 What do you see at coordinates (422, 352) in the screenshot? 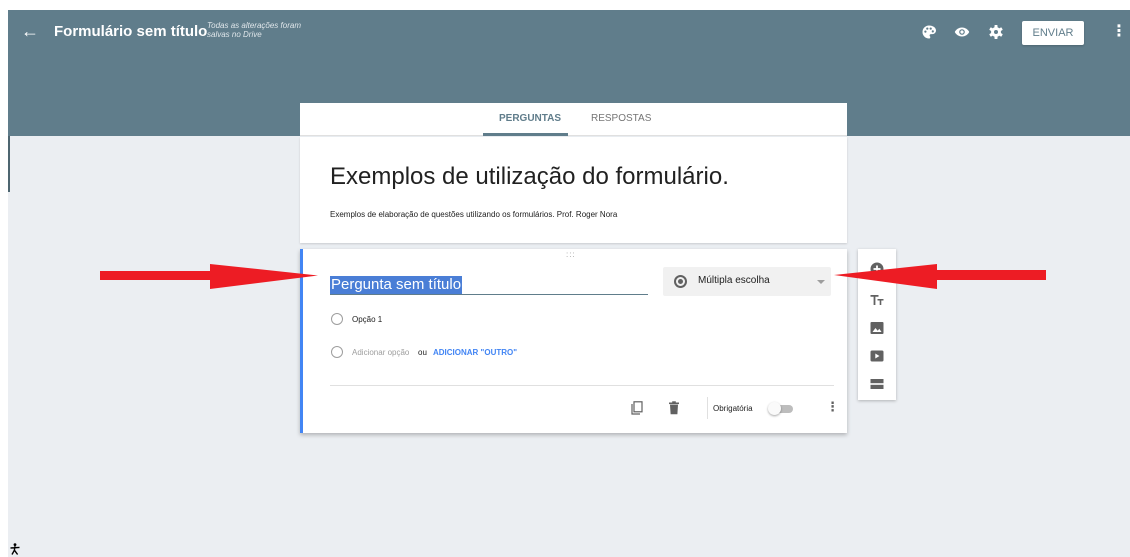
I see `add-or-text: ou` at bounding box center [422, 352].